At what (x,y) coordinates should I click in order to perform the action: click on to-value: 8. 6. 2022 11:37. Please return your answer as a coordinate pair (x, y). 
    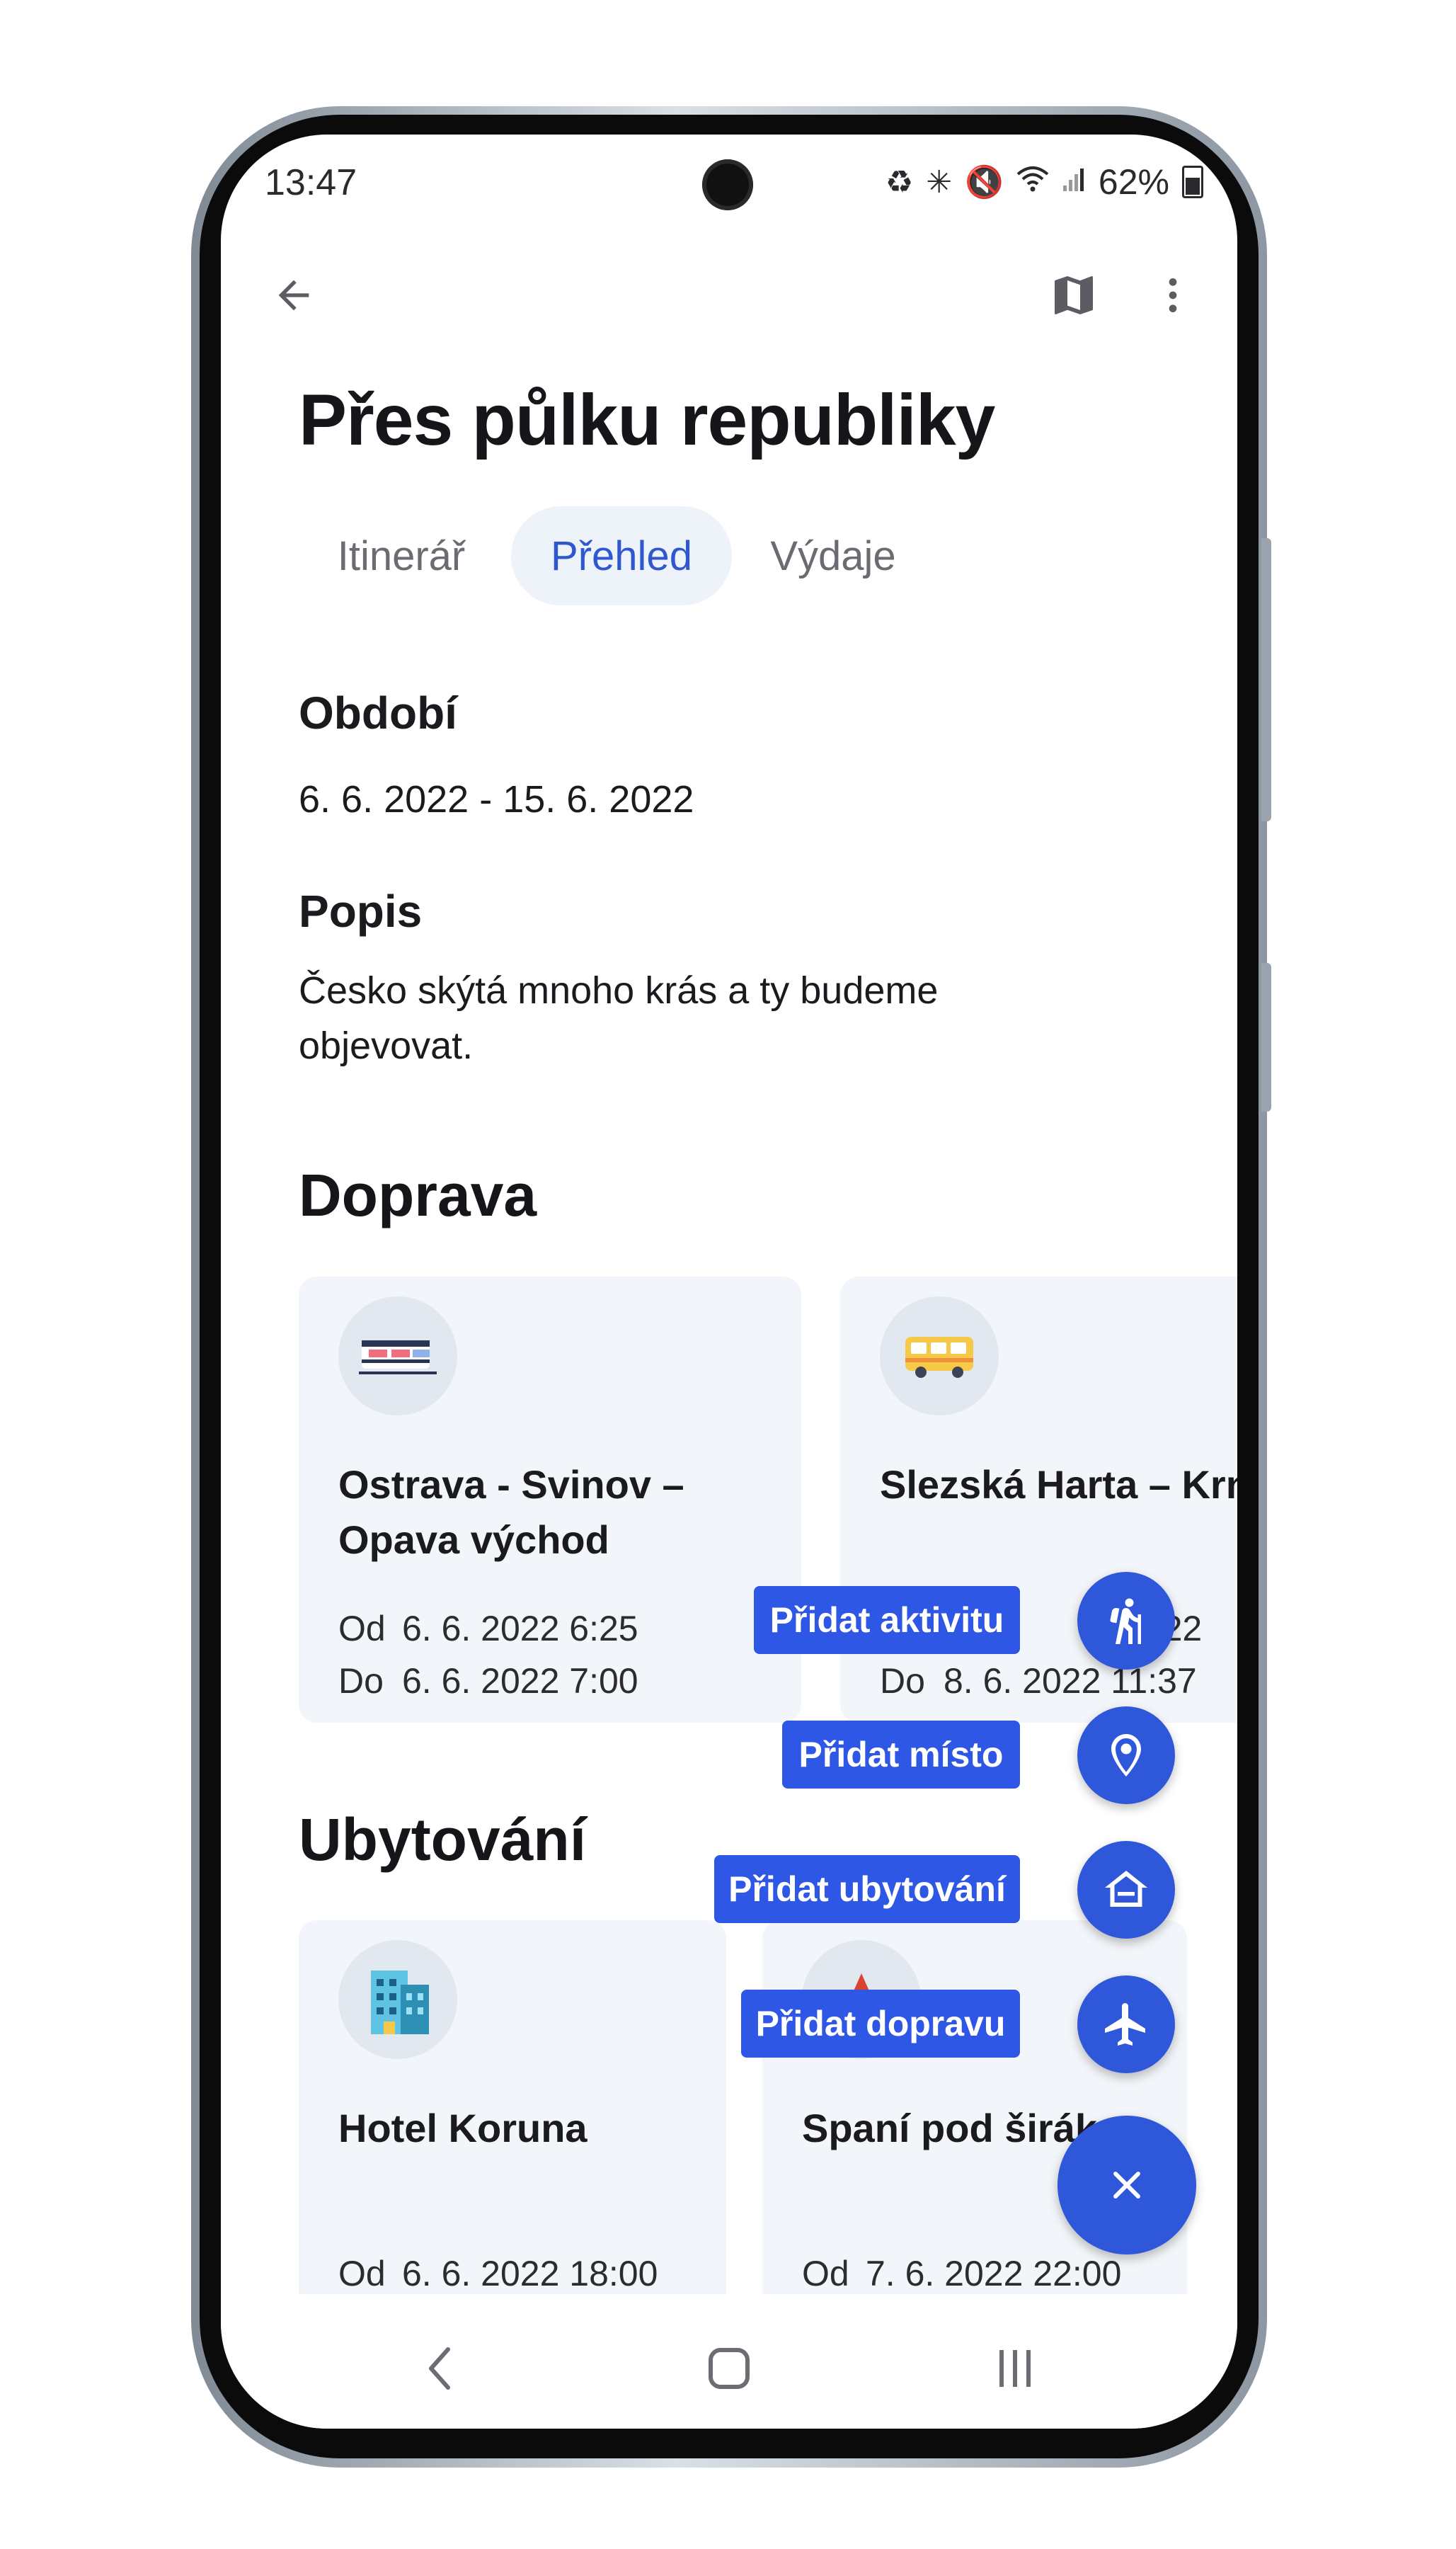
    Looking at the image, I should click on (1070, 1681).